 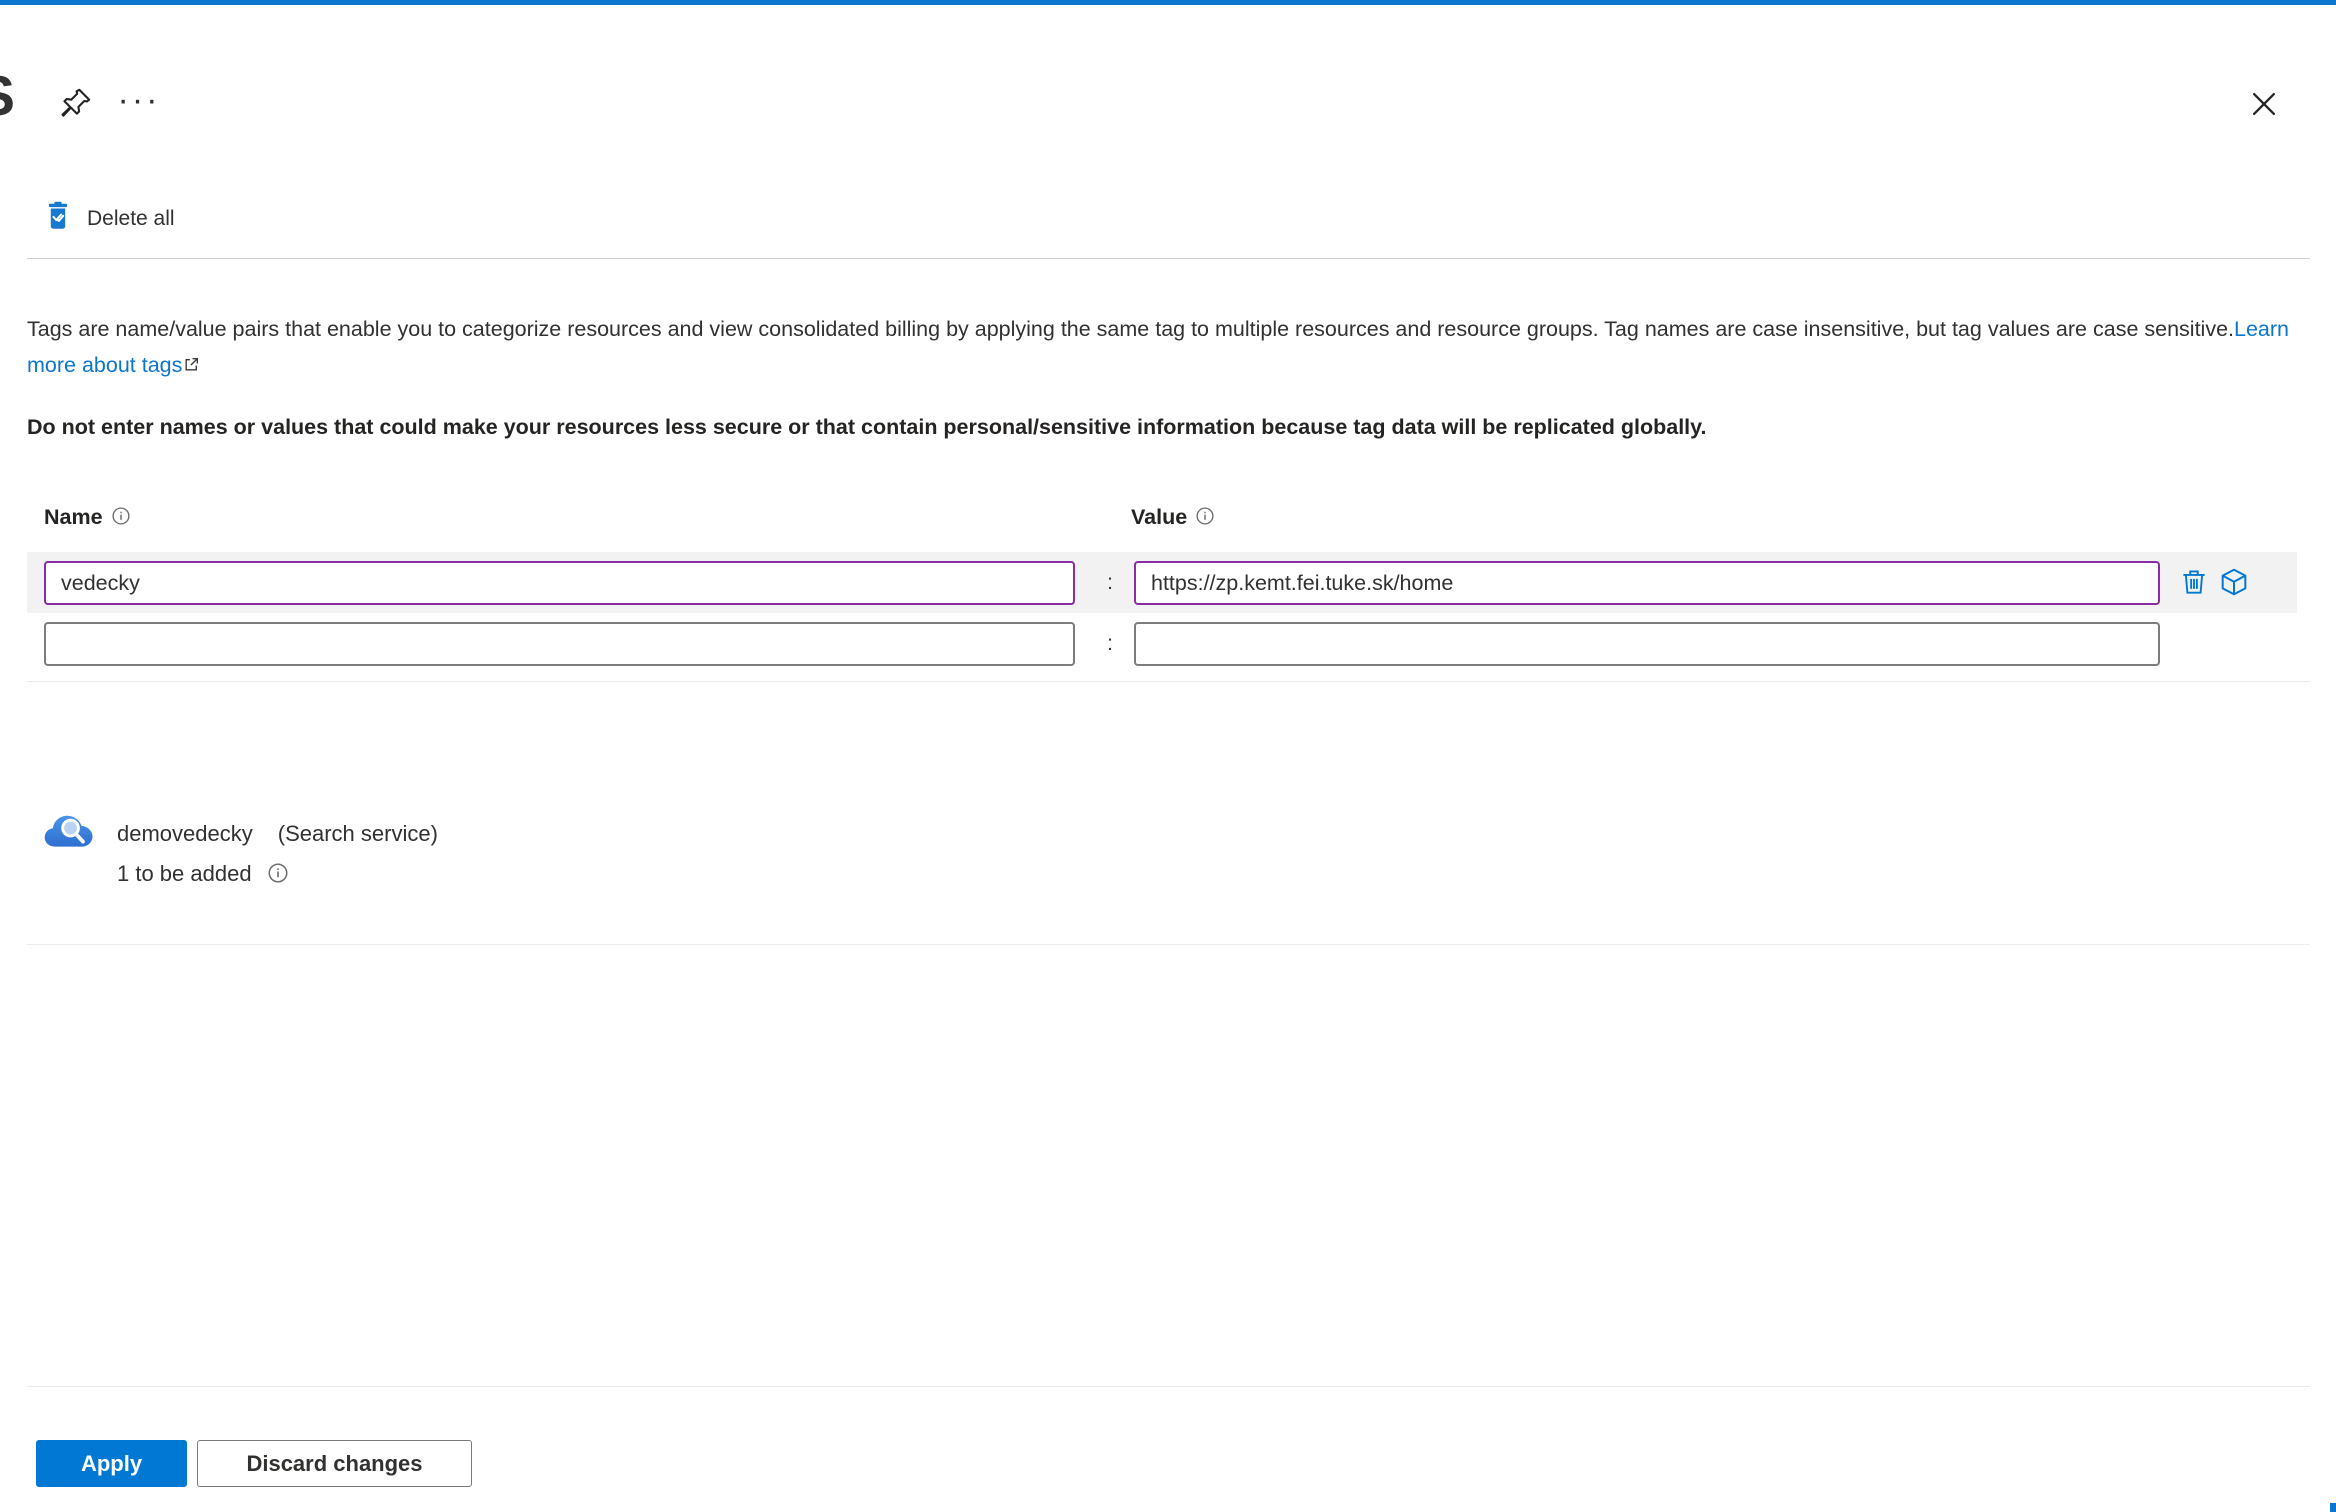 What do you see at coordinates (357, 833) in the screenshot?
I see `resource-type: (Search service)` at bounding box center [357, 833].